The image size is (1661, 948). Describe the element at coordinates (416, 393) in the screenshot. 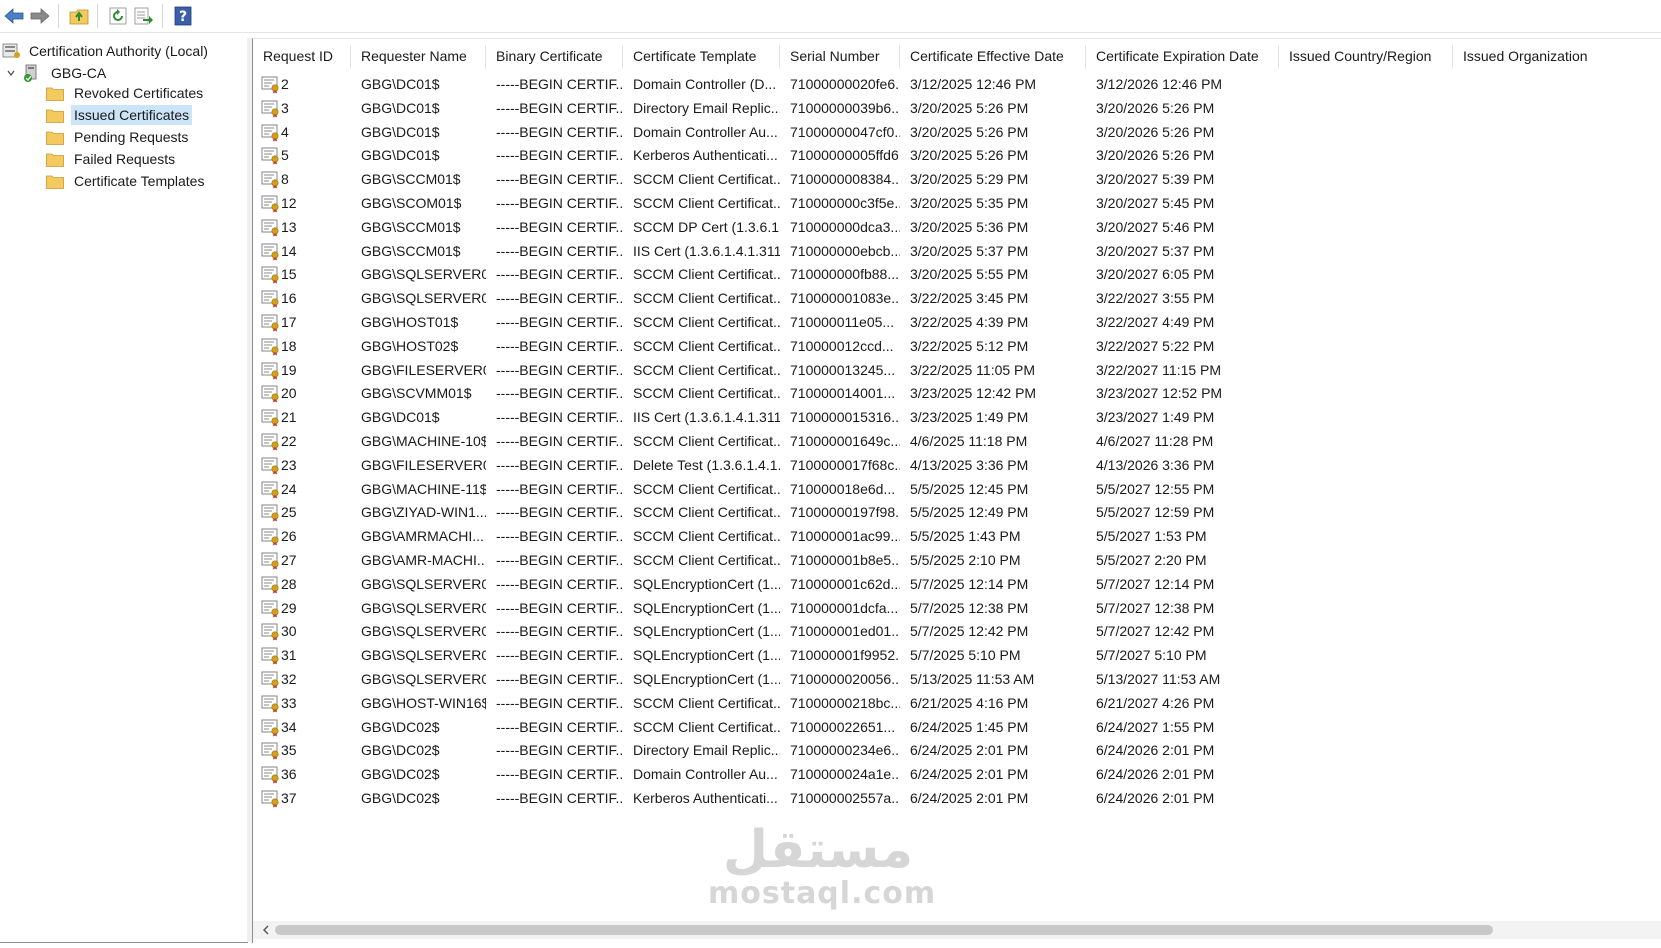

I see `table-cell: GBG\SCVMM01$` at that location.